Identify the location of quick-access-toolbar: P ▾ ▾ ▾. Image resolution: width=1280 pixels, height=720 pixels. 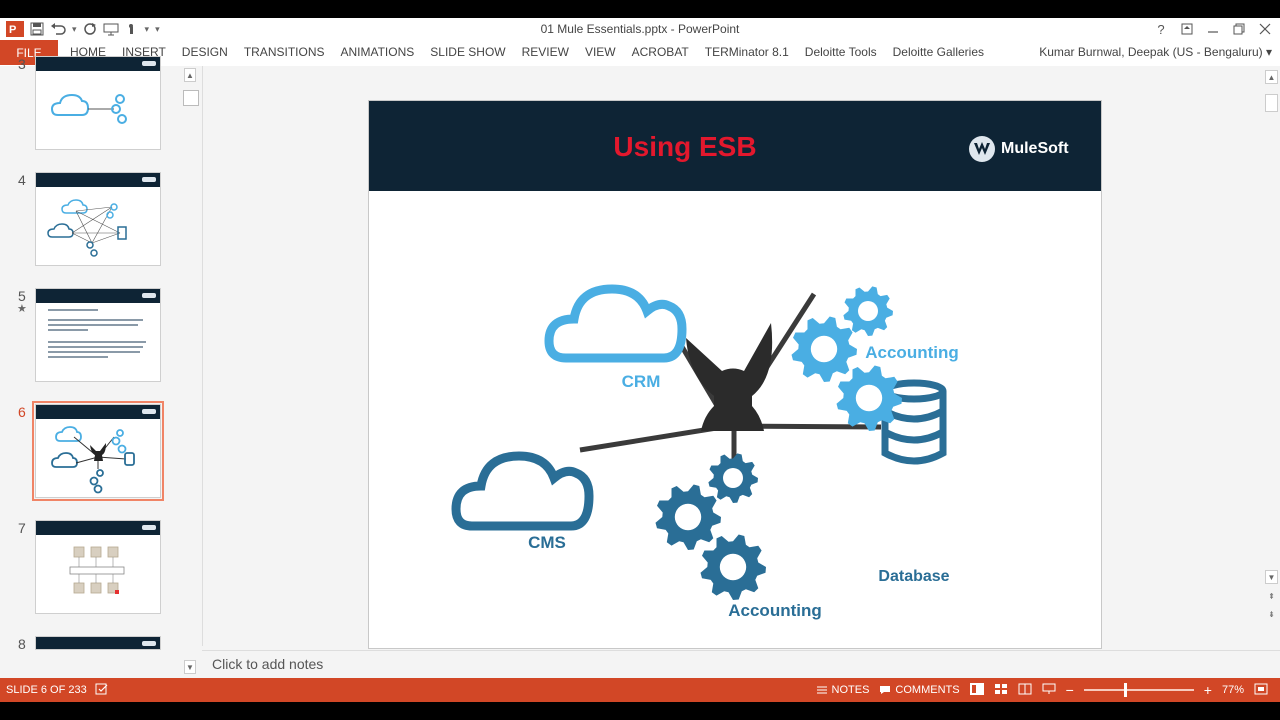
(83, 29).